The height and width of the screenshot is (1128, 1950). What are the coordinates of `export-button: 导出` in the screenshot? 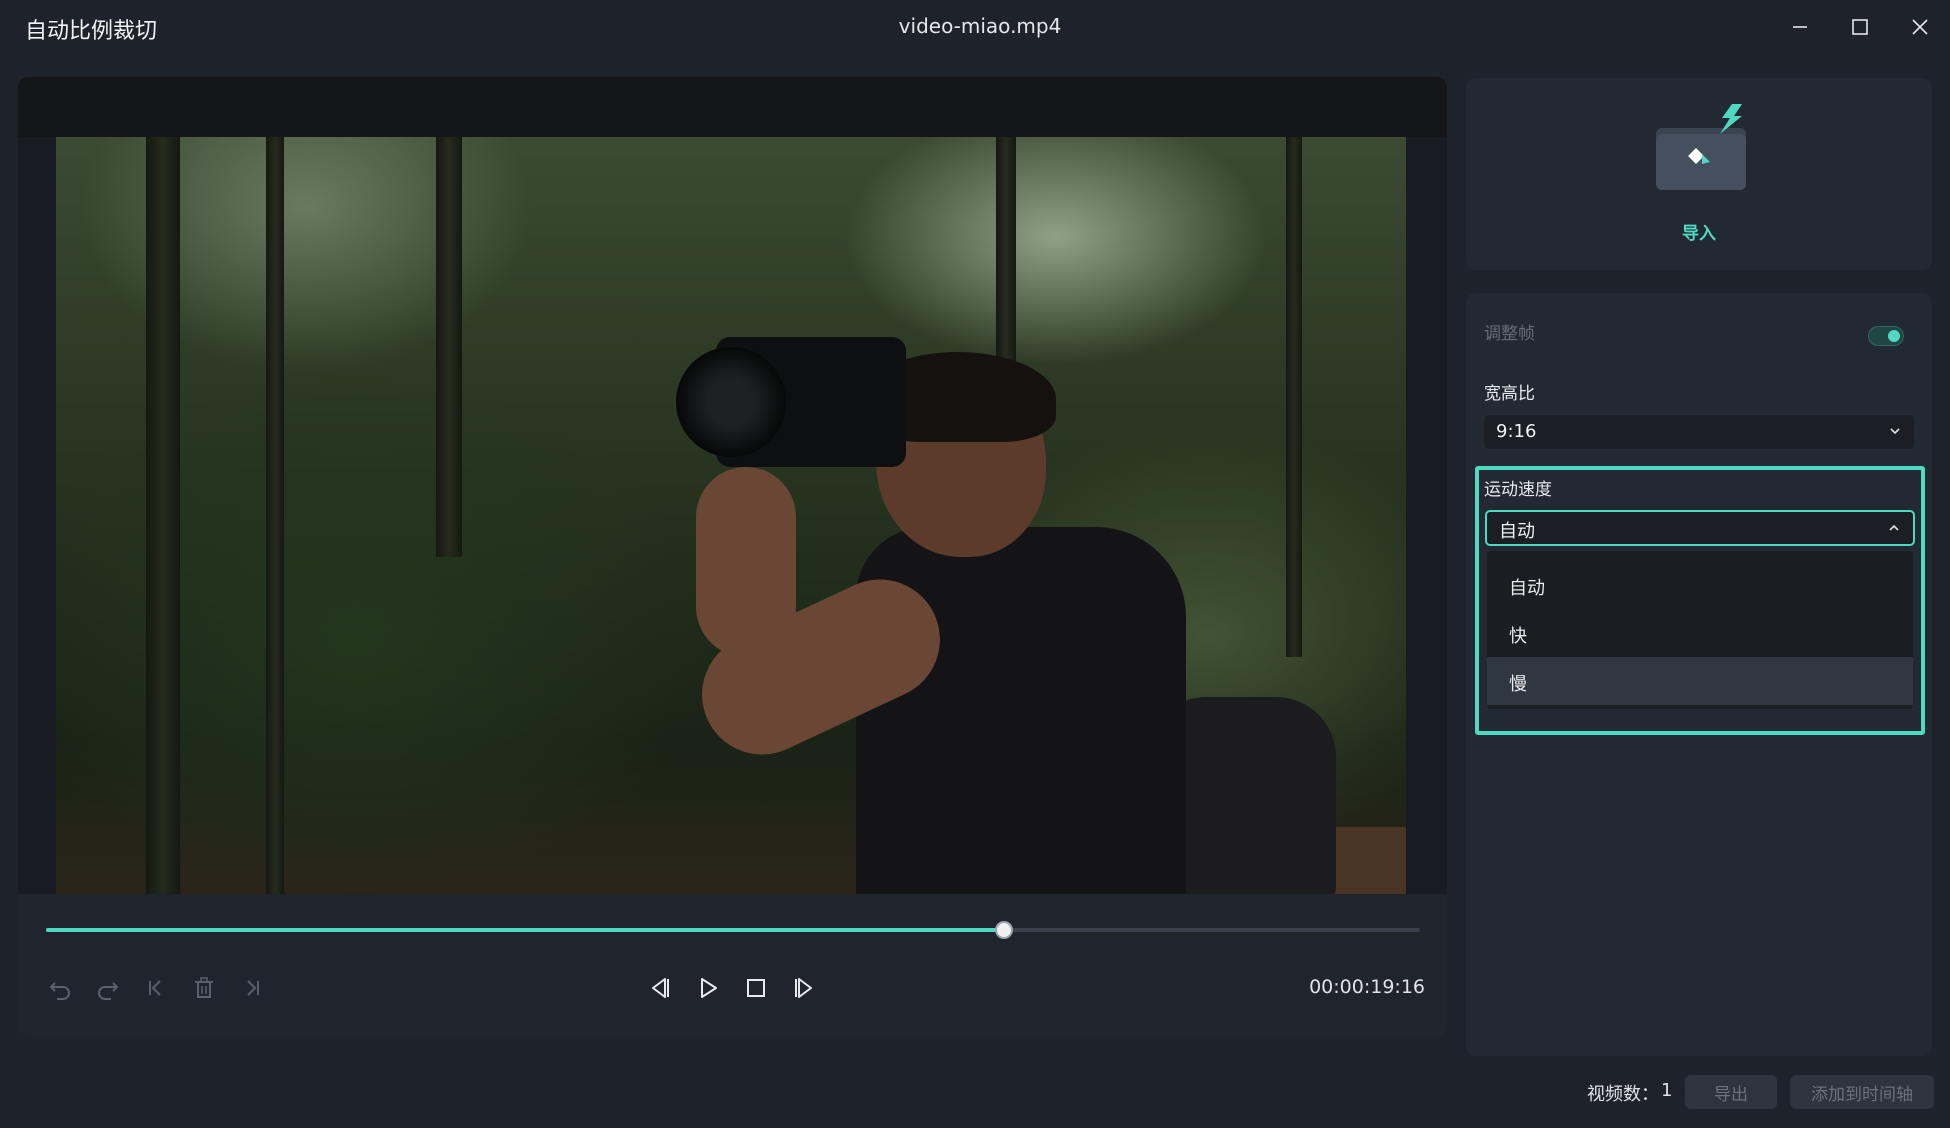 It's located at (1731, 1092).